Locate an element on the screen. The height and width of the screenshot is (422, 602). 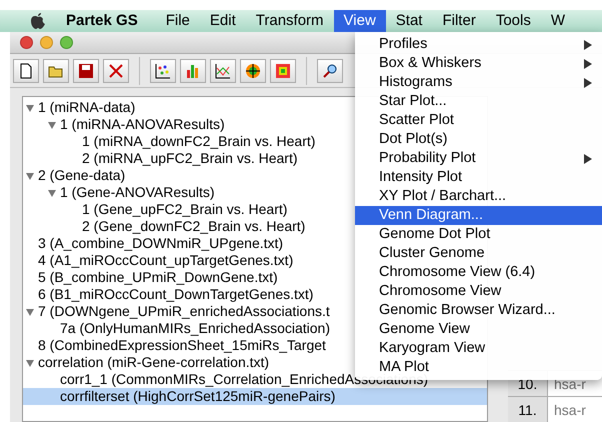
menu-item: Karyogram View is located at coordinates (478, 348).